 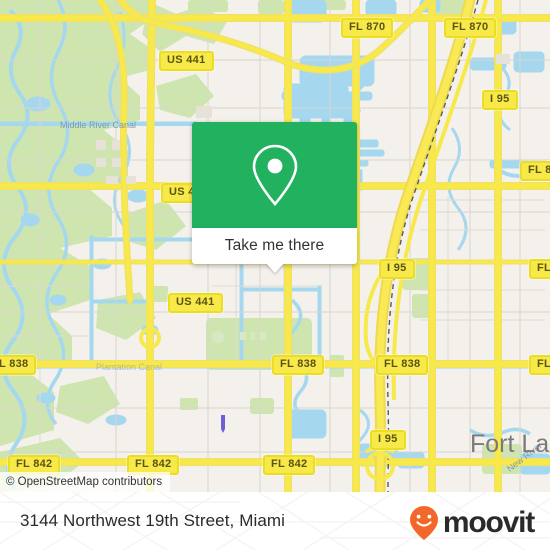 What do you see at coordinates (535, 171) in the screenshot?
I see `road-shield: FL 816` at bounding box center [535, 171].